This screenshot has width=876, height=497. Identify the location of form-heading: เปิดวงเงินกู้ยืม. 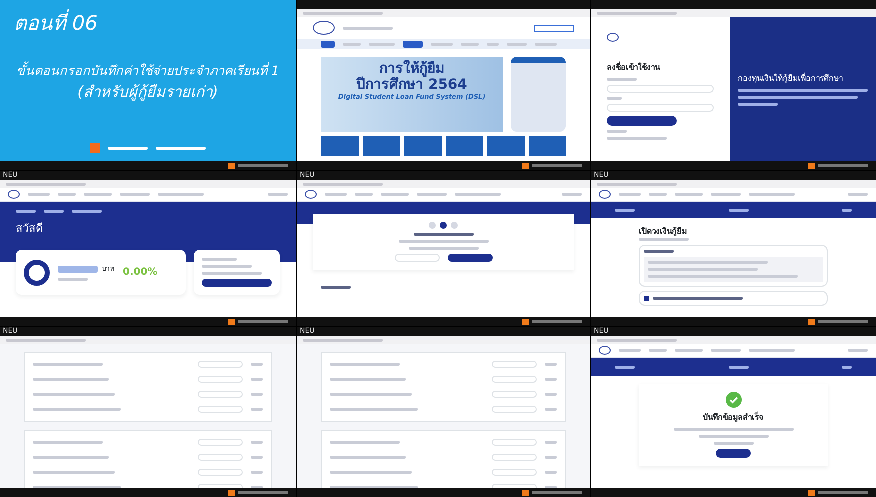
(663, 232).